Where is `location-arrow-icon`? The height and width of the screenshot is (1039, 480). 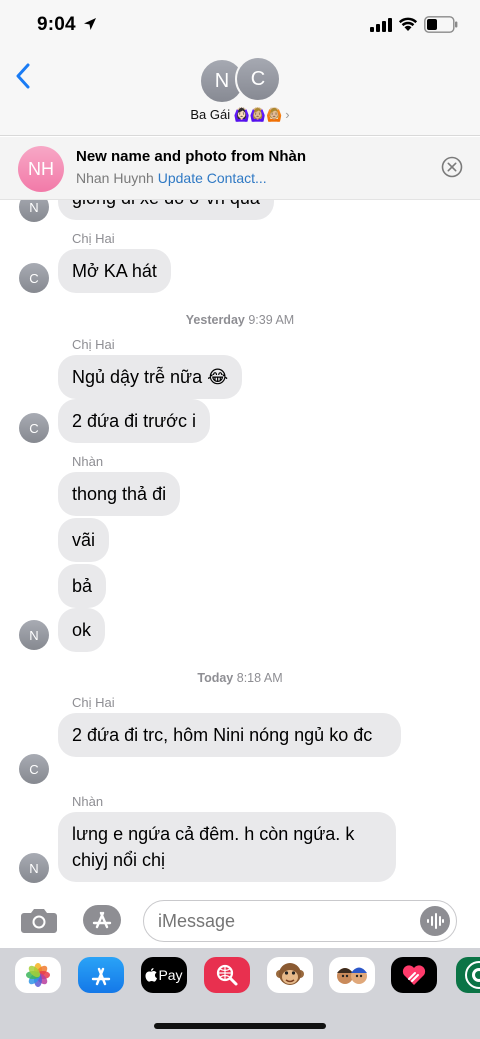
location-arrow-icon is located at coordinates (90, 24).